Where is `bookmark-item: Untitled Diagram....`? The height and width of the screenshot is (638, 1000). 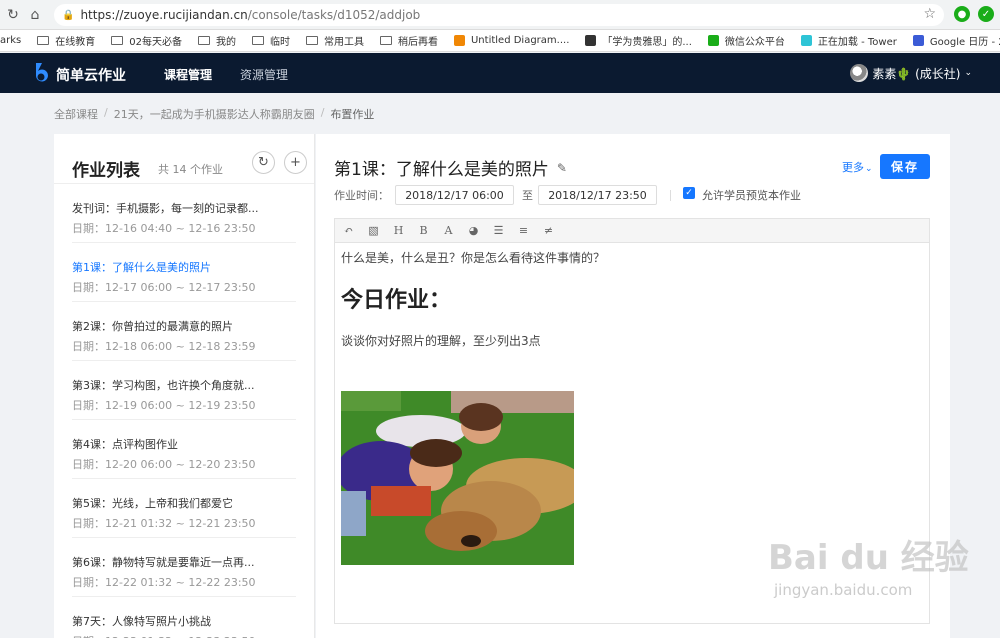 bookmark-item: Untitled Diagram.... is located at coordinates (511, 40).